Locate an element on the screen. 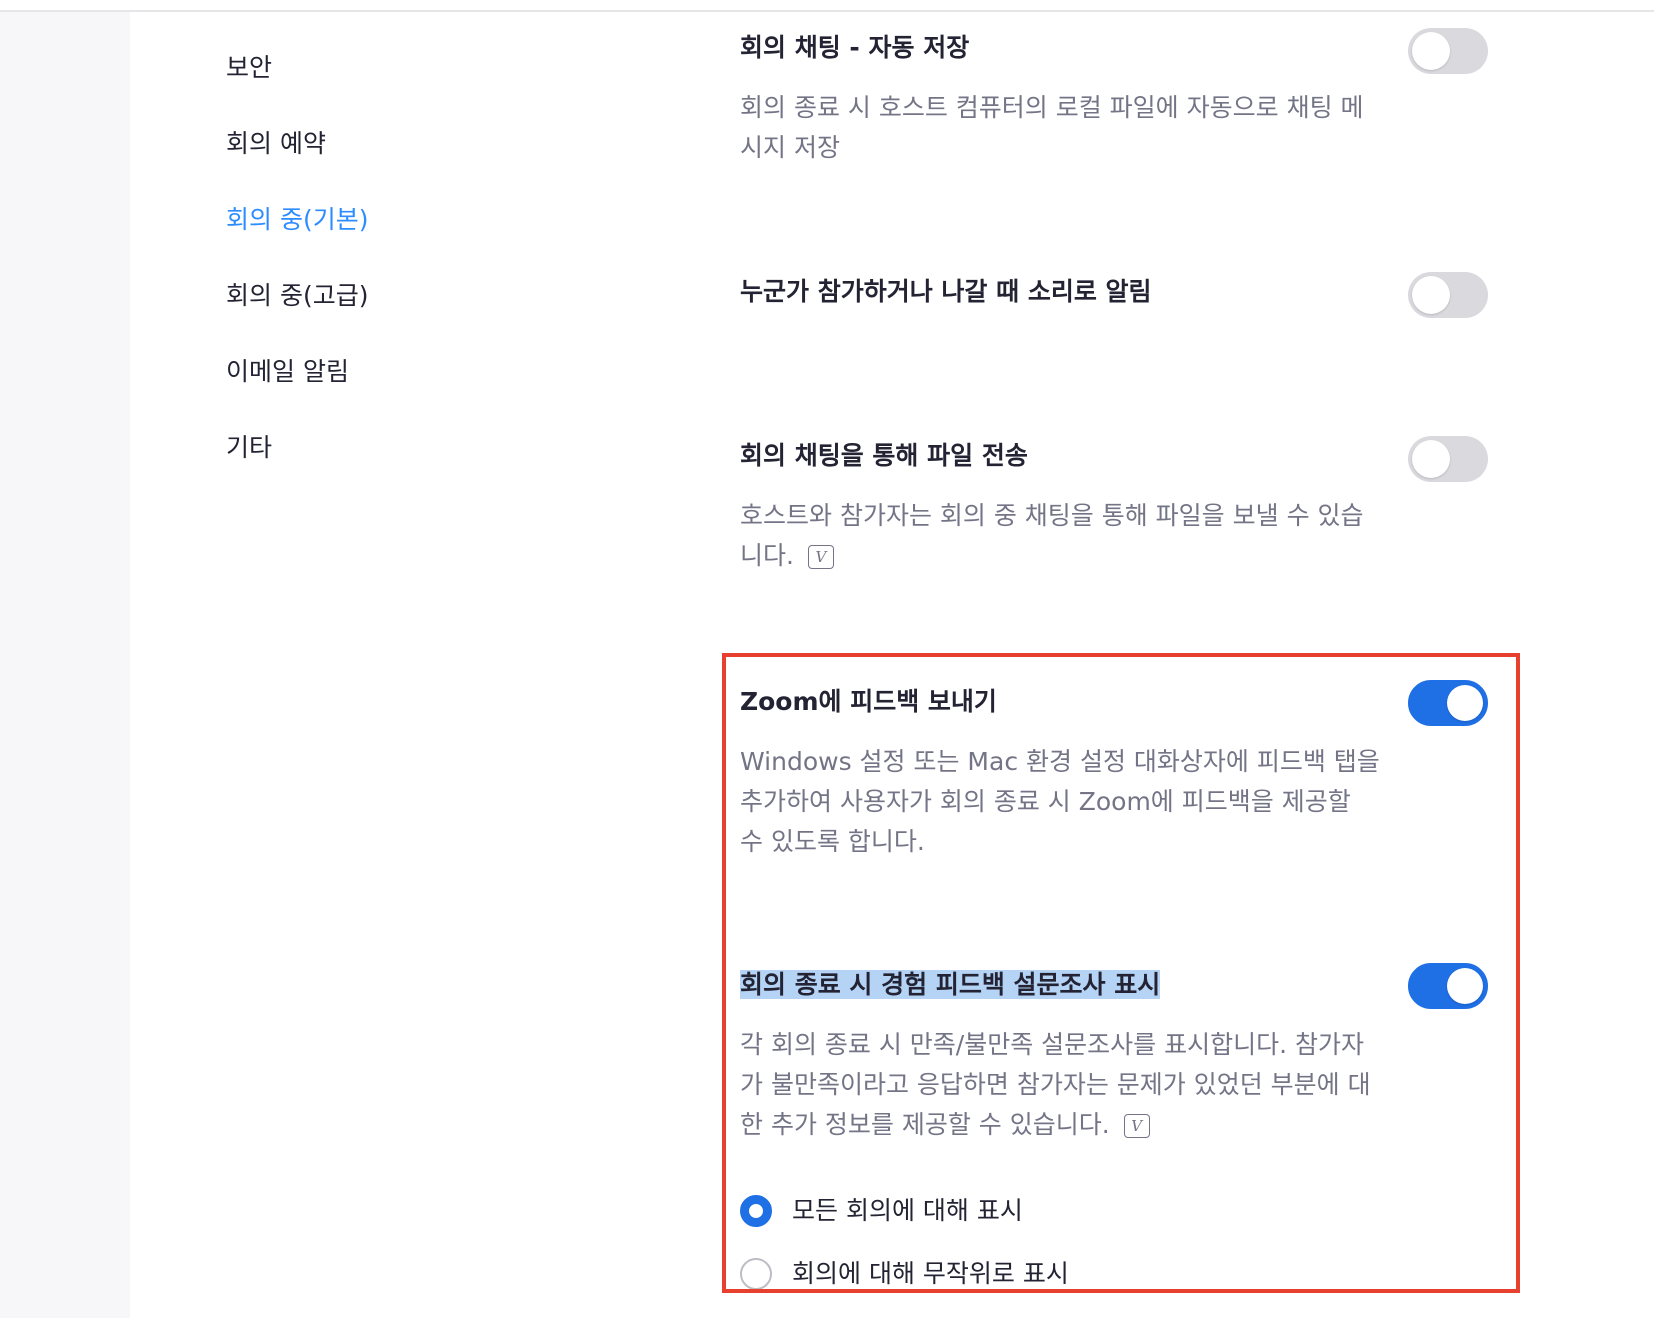  zoom-feedback-toggle is located at coordinates (1448, 703).